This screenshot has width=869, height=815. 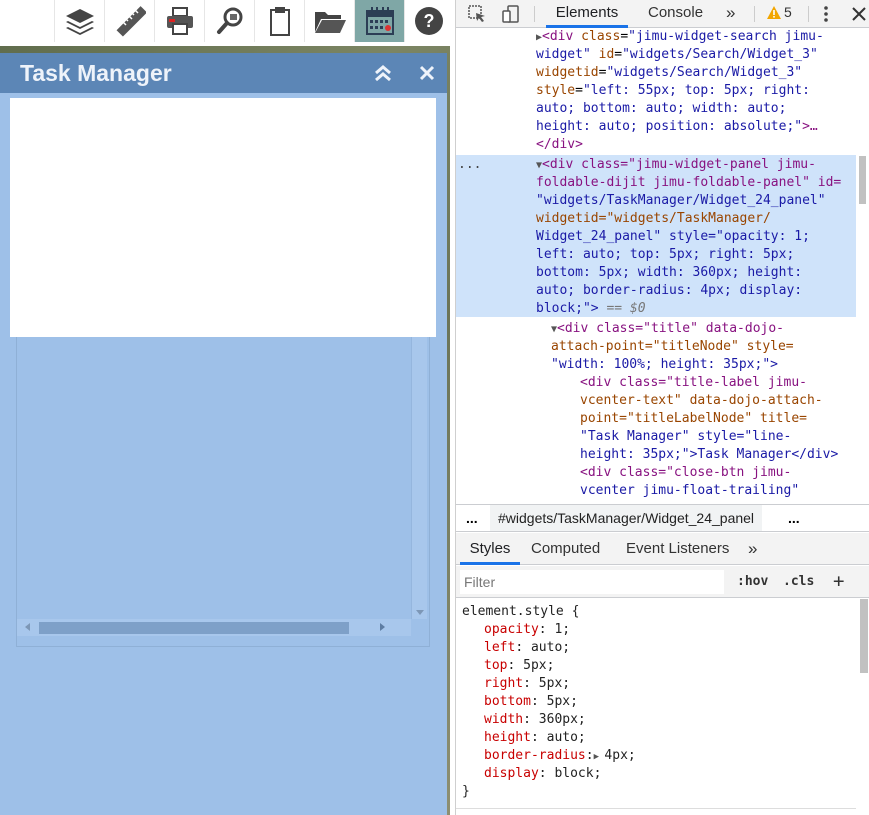 What do you see at coordinates (495, 665) in the screenshot?
I see `style-property-name: top` at bounding box center [495, 665].